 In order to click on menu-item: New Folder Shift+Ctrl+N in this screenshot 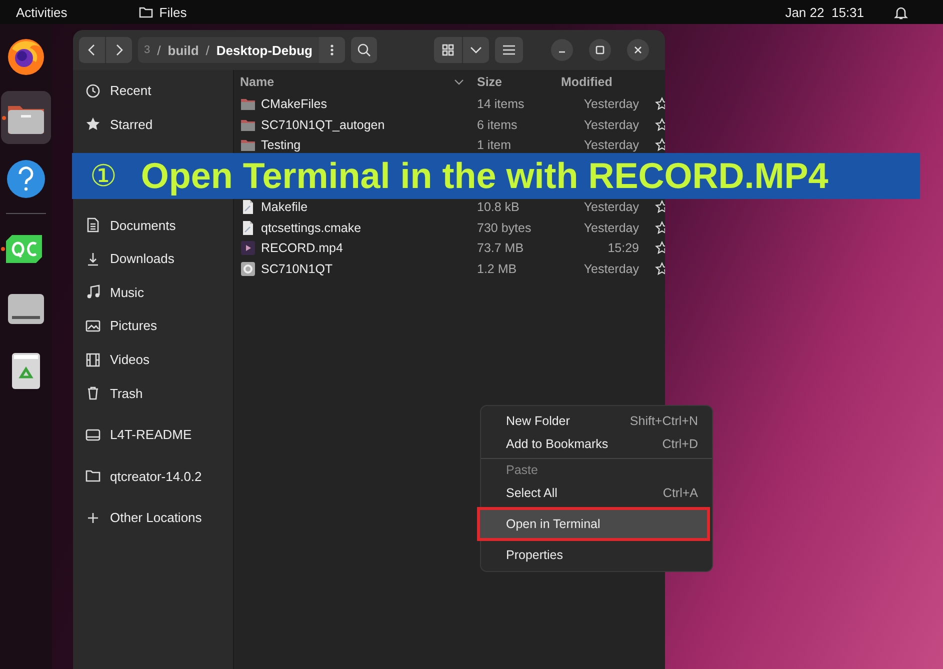, I will do `click(593, 421)`.